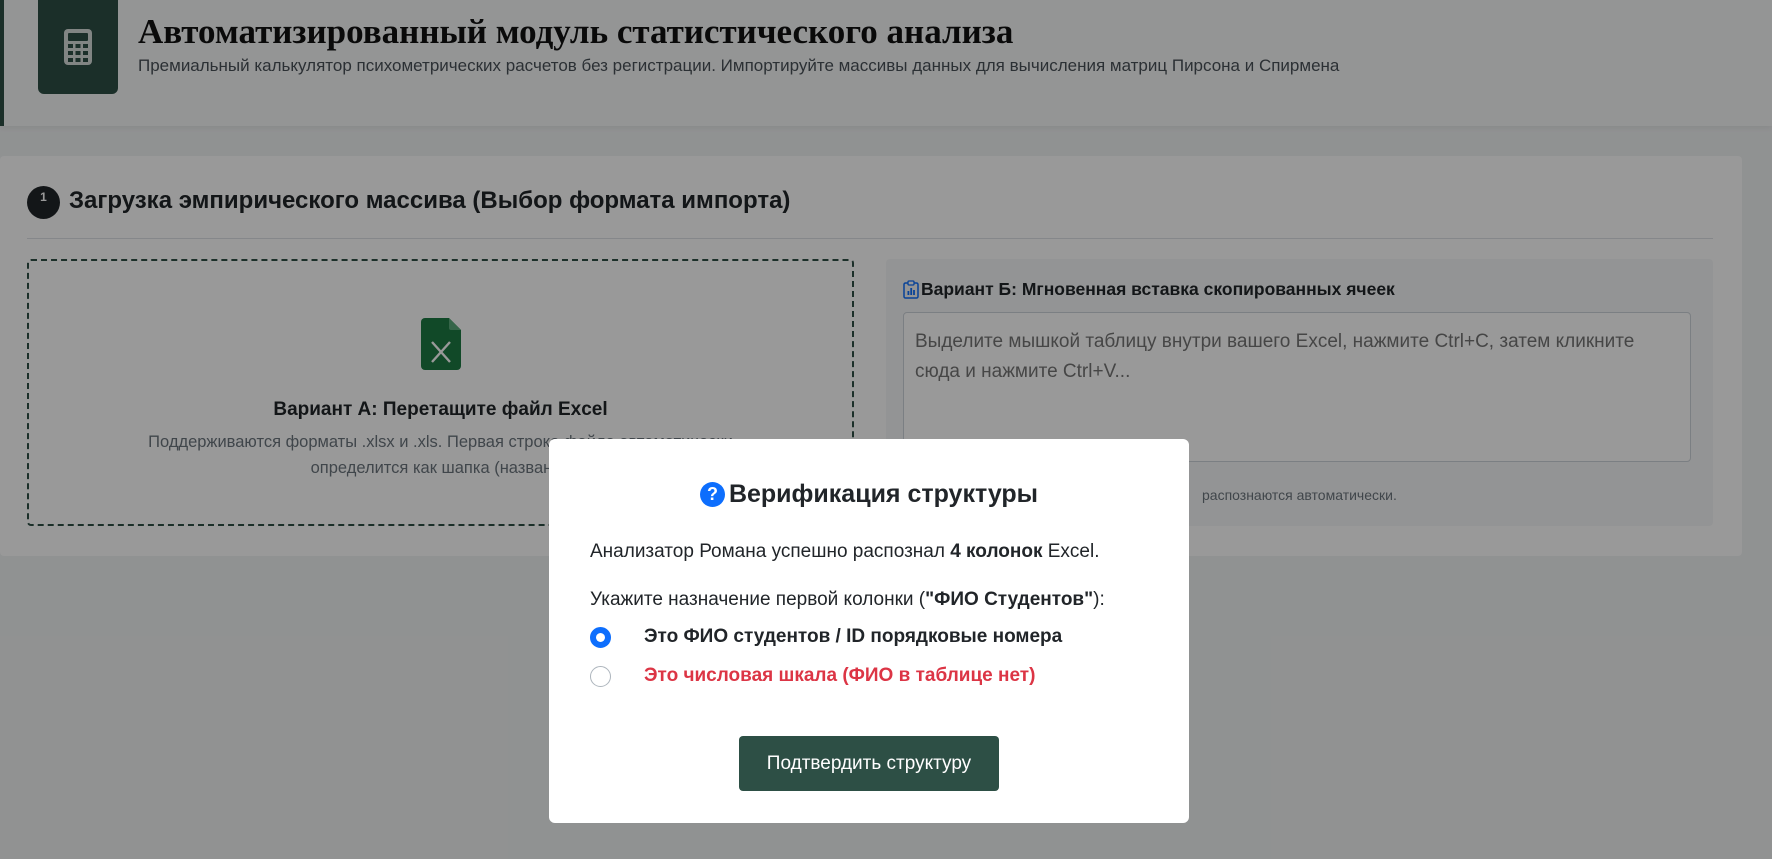  Describe the element at coordinates (853, 636) in the screenshot. I see `radio-names-id-label: Это ФИО студентов / ID порядковые номера` at that location.